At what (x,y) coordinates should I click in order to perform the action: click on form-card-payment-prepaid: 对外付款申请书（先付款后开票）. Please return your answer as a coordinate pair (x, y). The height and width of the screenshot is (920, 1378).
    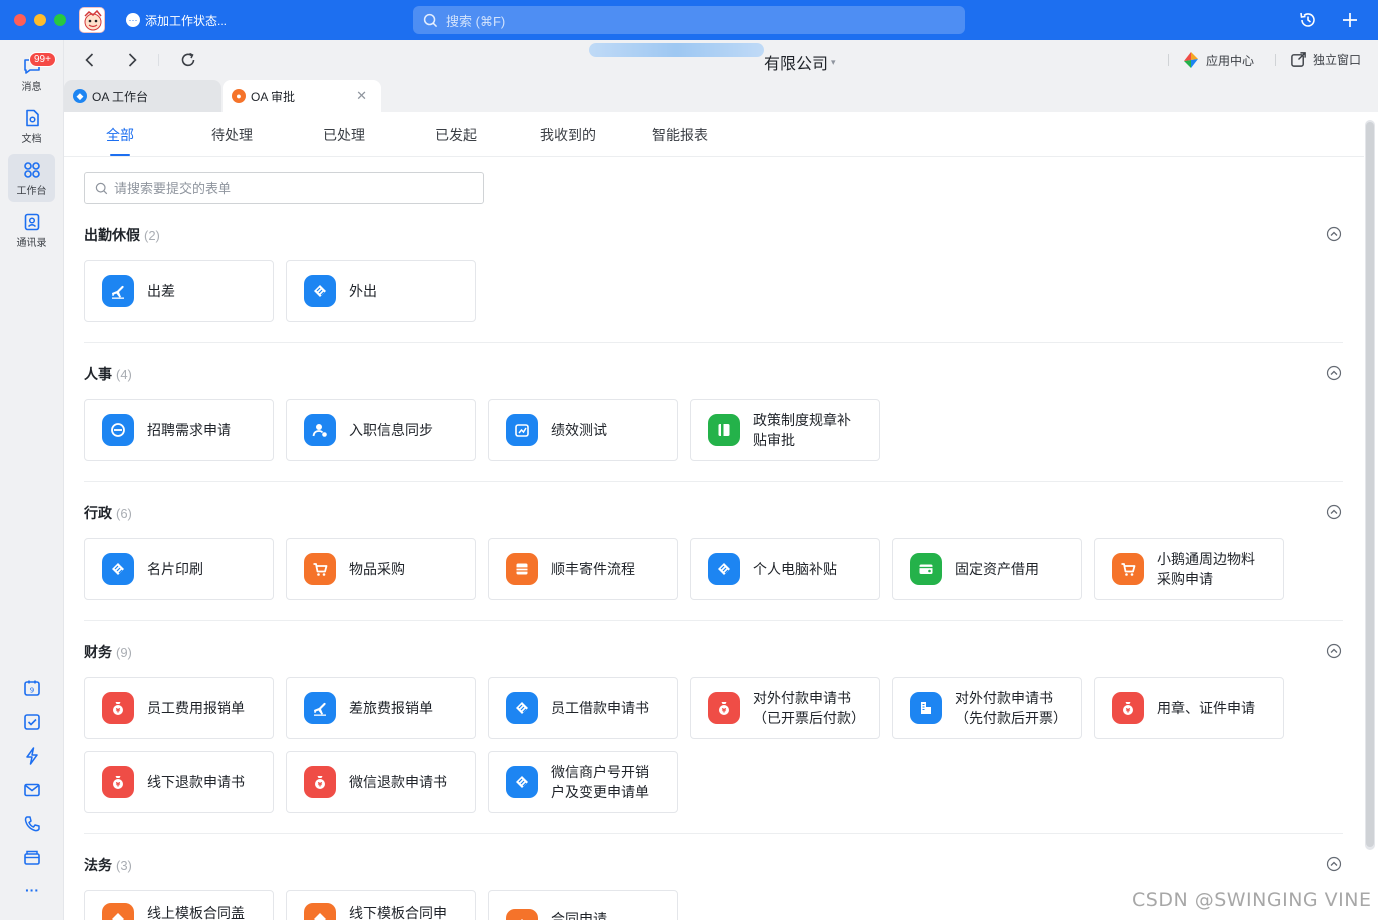
    Looking at the image, I should click on (987, 708).